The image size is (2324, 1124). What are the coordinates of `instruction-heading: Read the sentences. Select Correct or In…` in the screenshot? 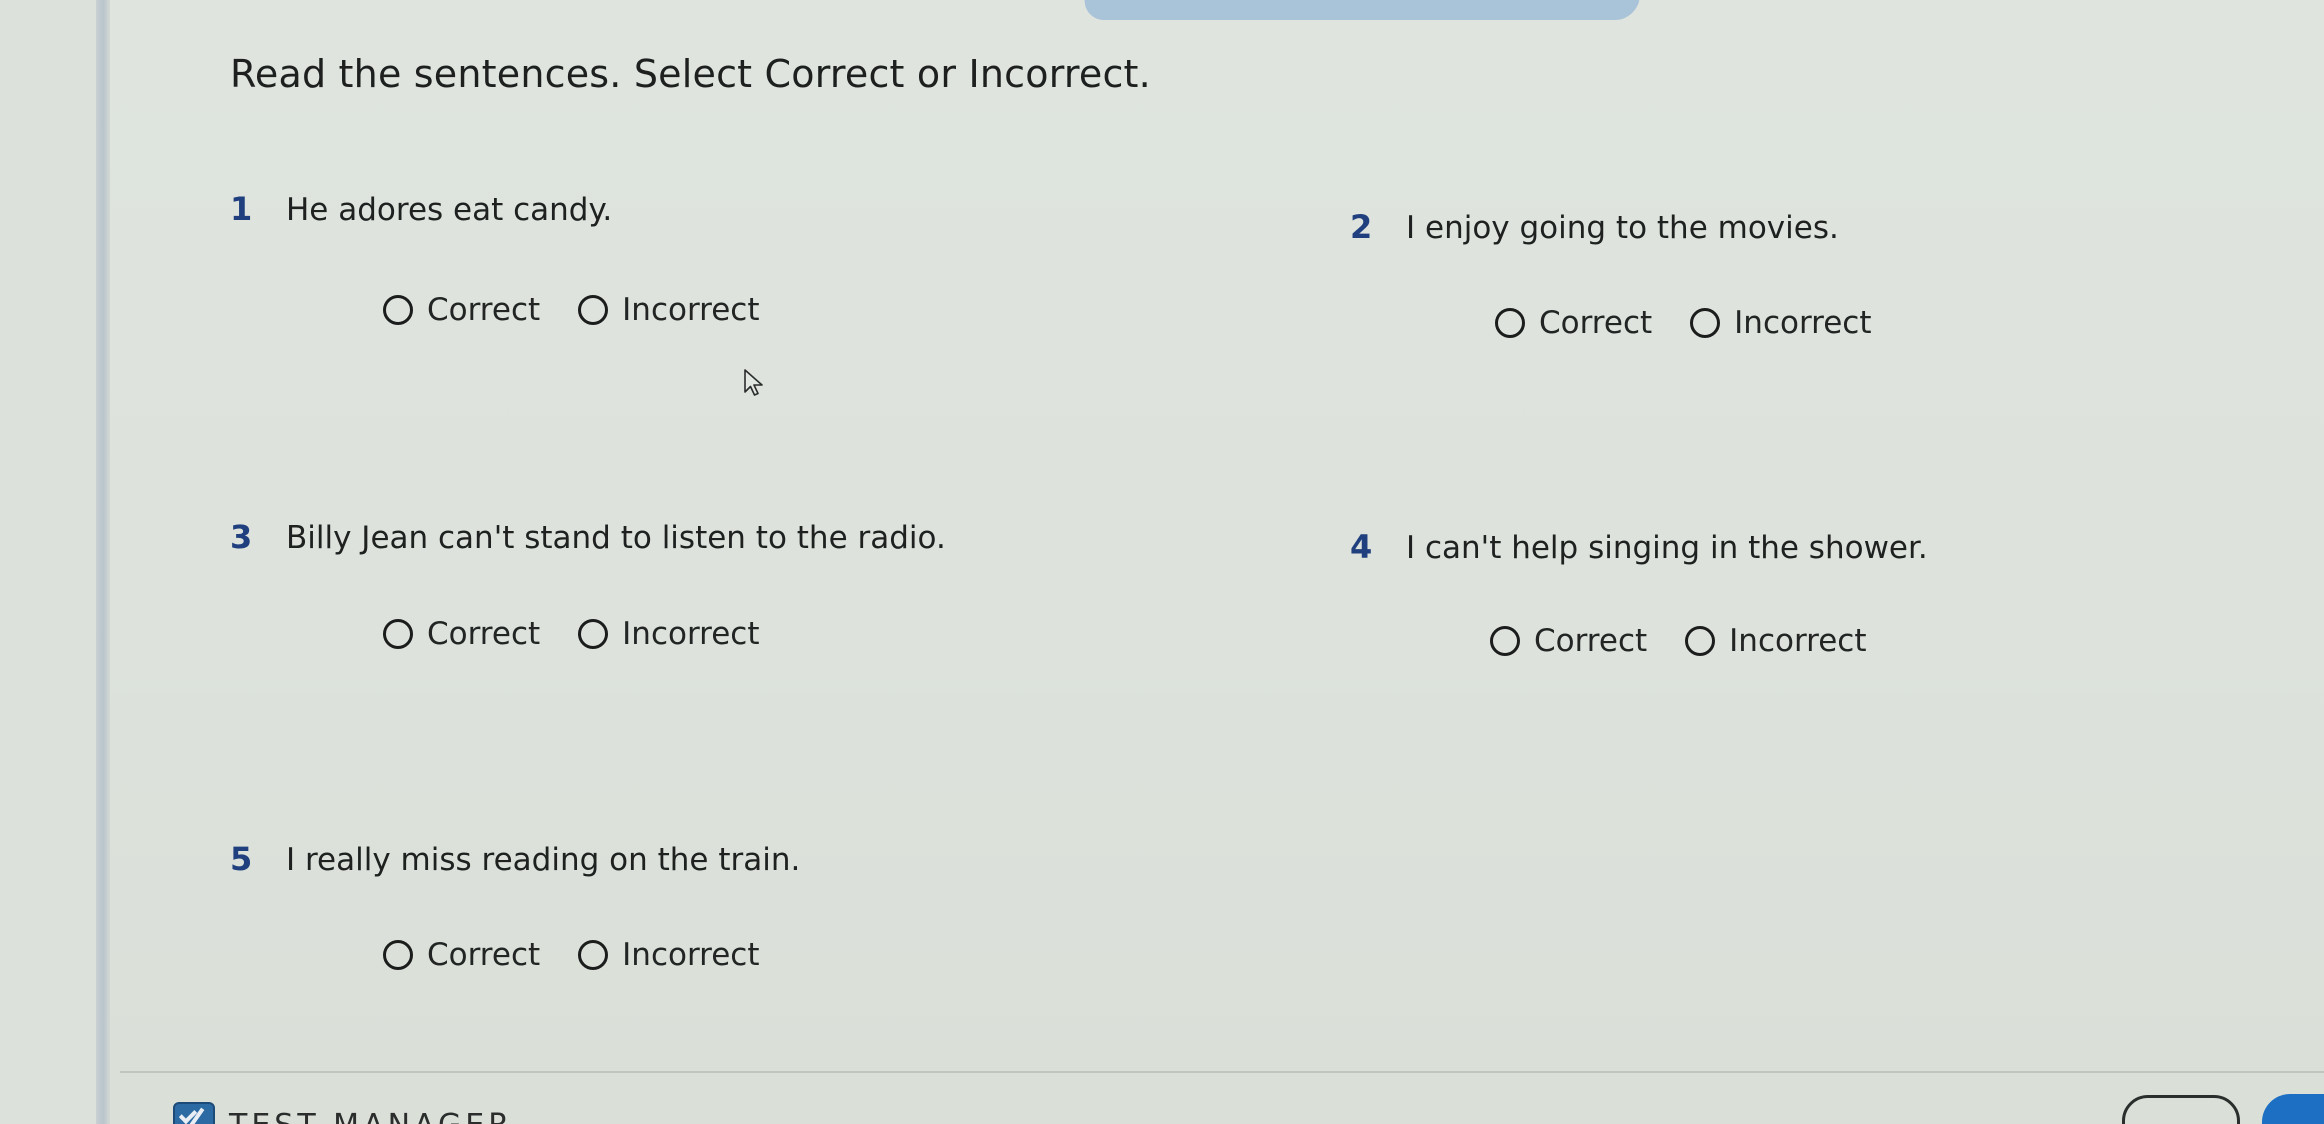 It's located at (690, 74).